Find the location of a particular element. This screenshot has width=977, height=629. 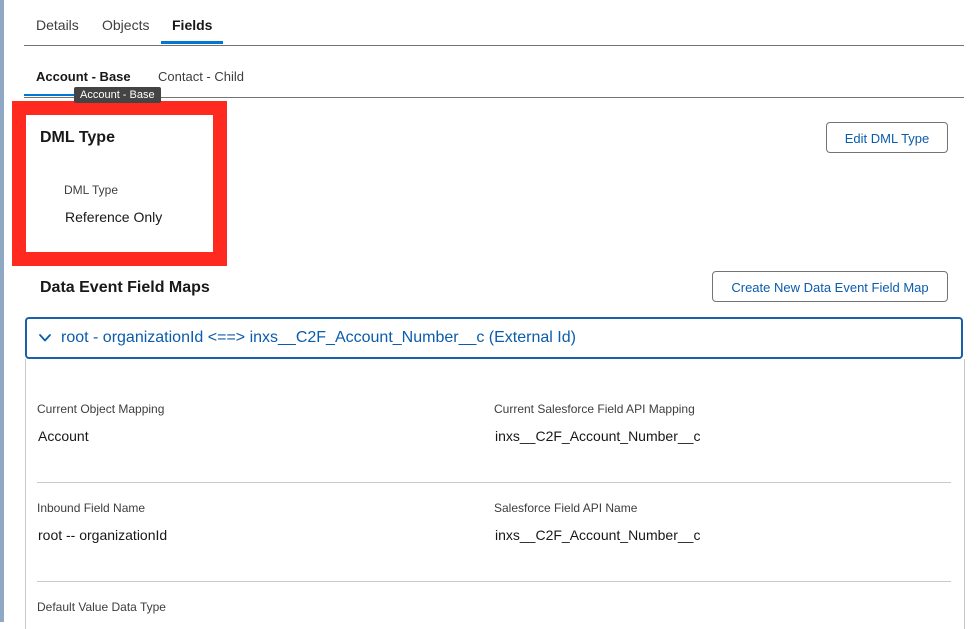

current-object-mapping-value: Account is located at coordinates (63, 436).